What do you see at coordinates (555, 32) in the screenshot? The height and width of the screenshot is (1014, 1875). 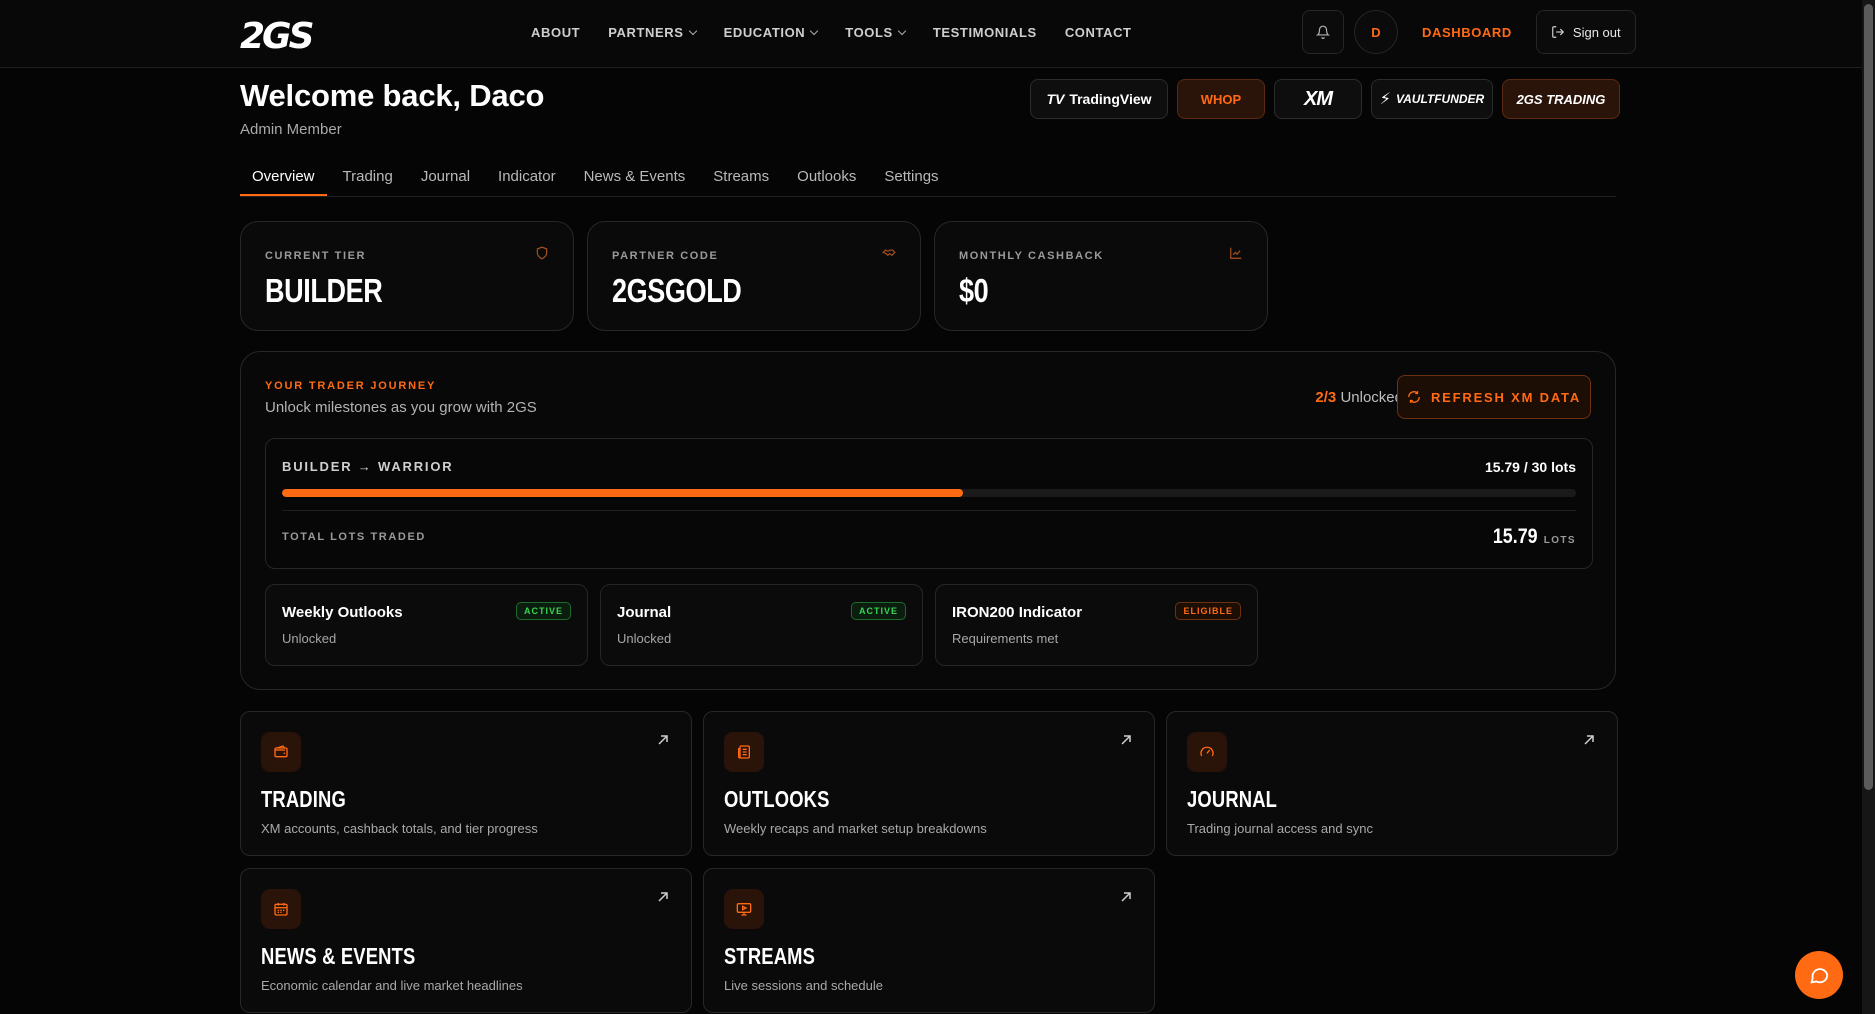 I see `nav-about: ABOUT` at bounding box center [555, 32].